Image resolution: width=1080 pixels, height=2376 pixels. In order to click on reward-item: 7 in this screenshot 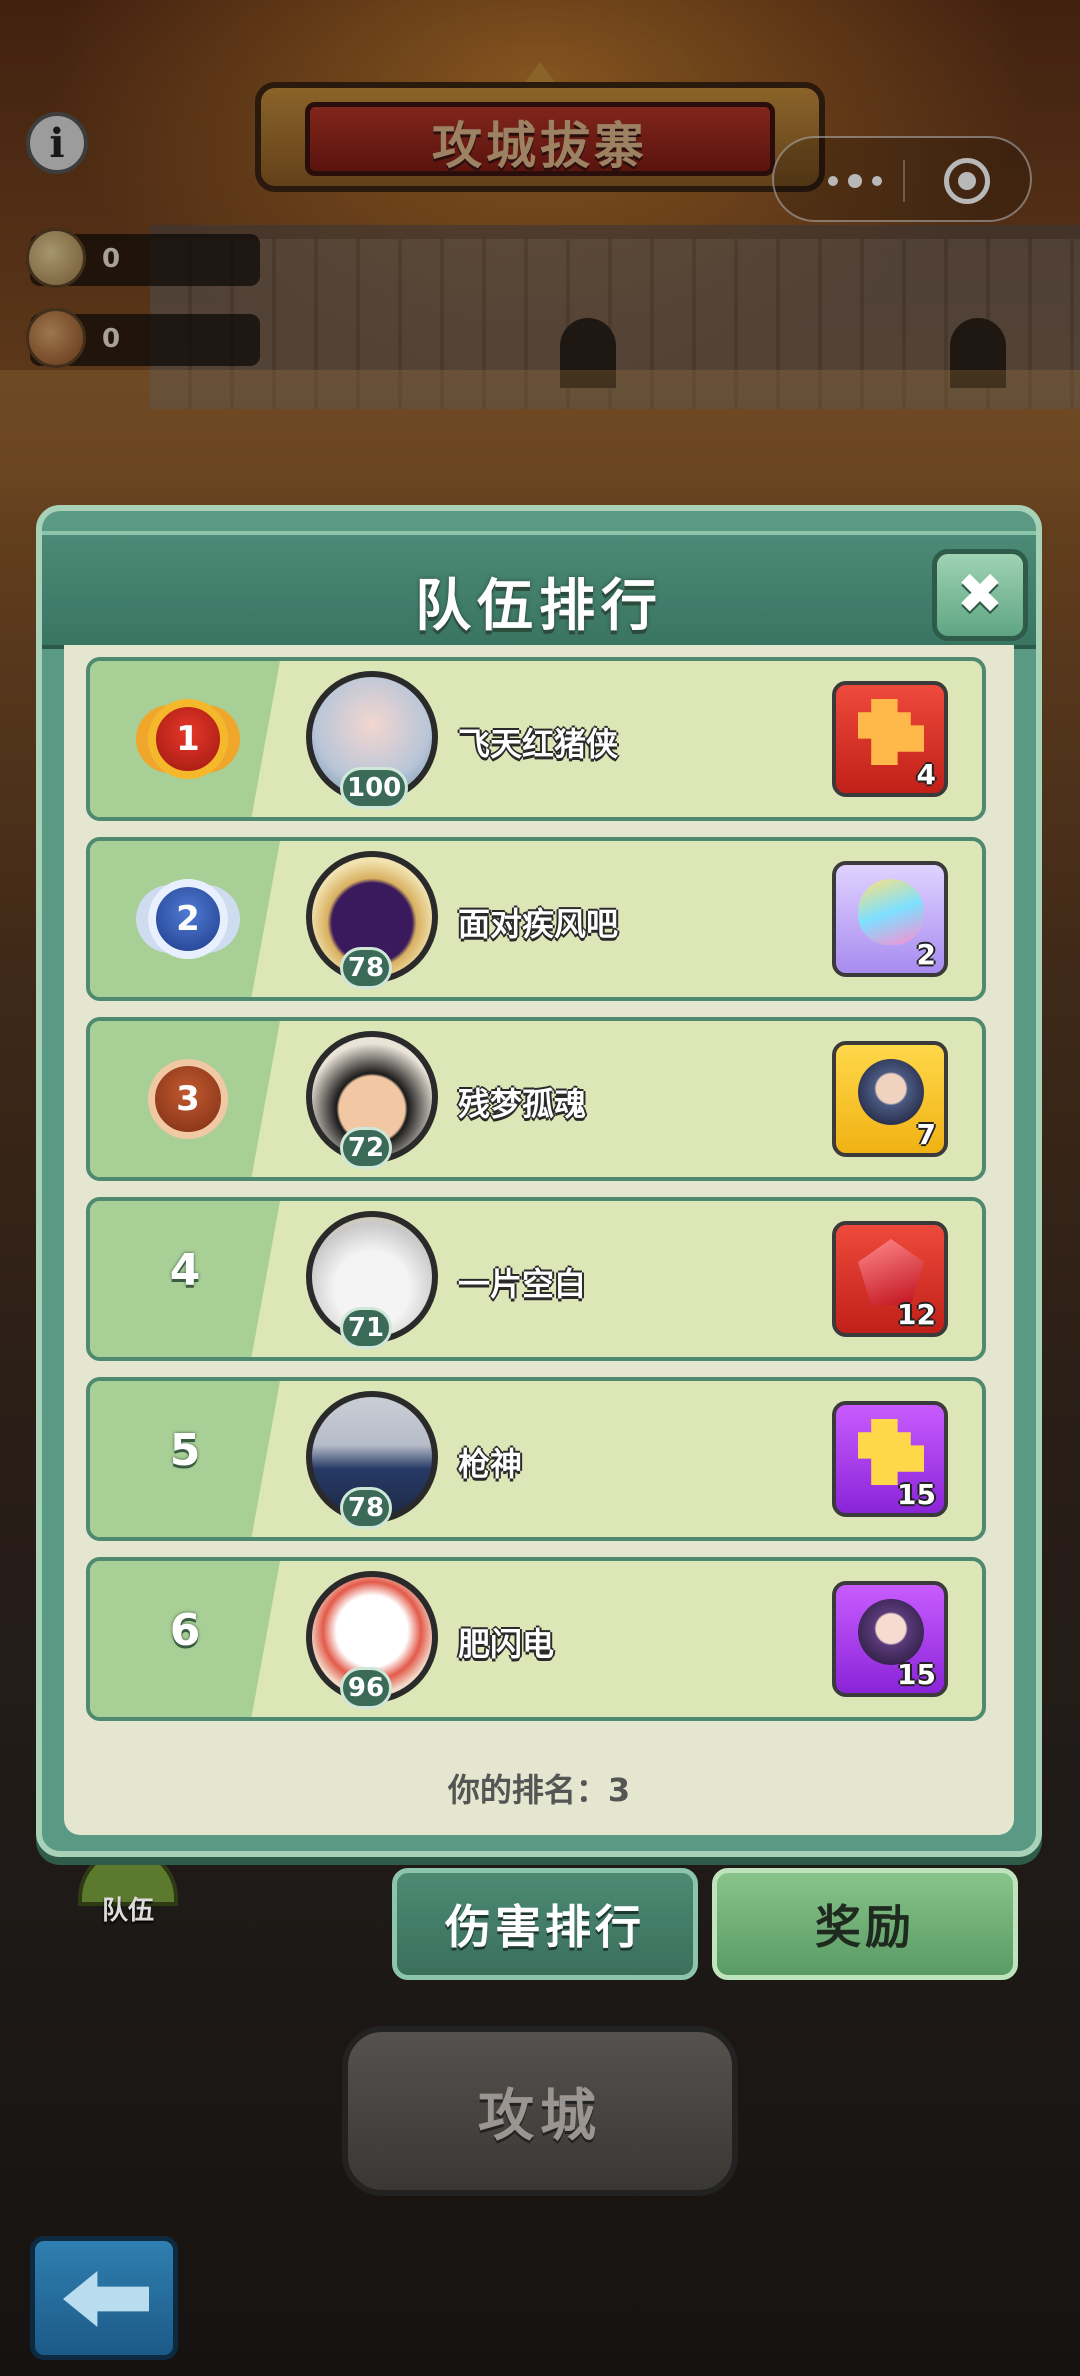, I will do `click(890, 1099)`.